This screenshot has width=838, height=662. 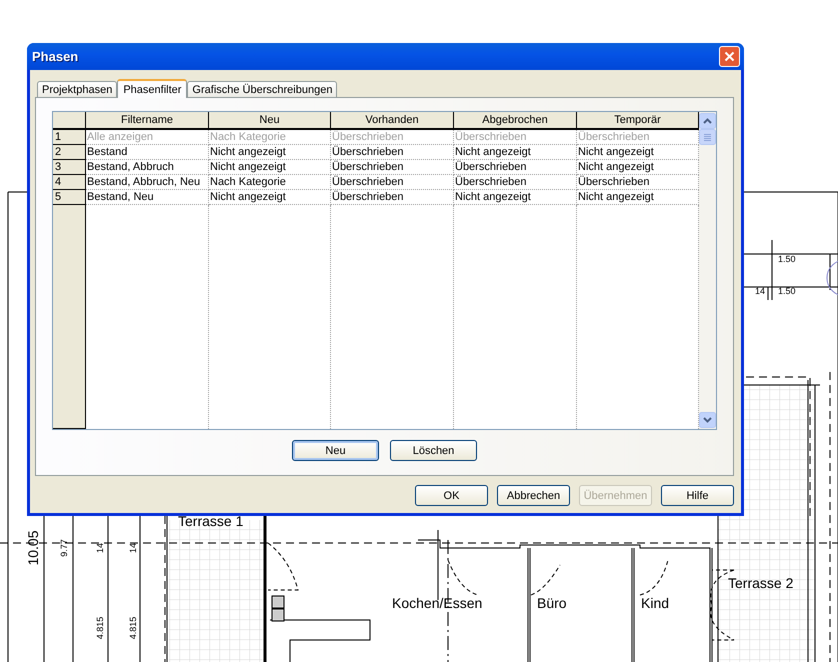 What do you see at coordinates (335, 450) in the screenshot?
I see `new-button: Neu` at bounding box center [335, 450].